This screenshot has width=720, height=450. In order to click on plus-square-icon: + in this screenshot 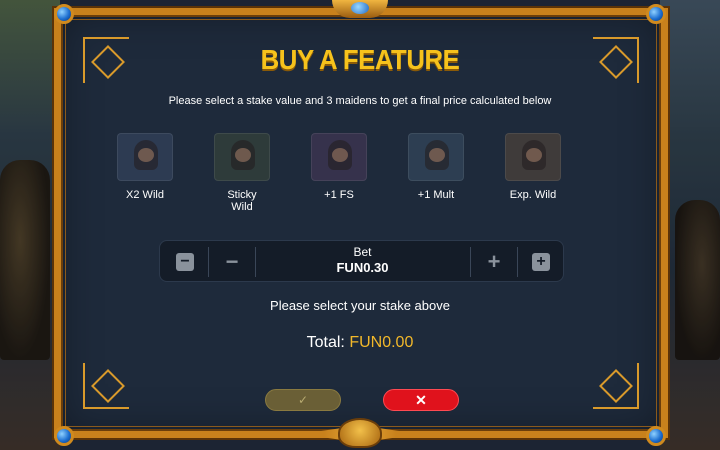, I will do `click(541, 262)`.